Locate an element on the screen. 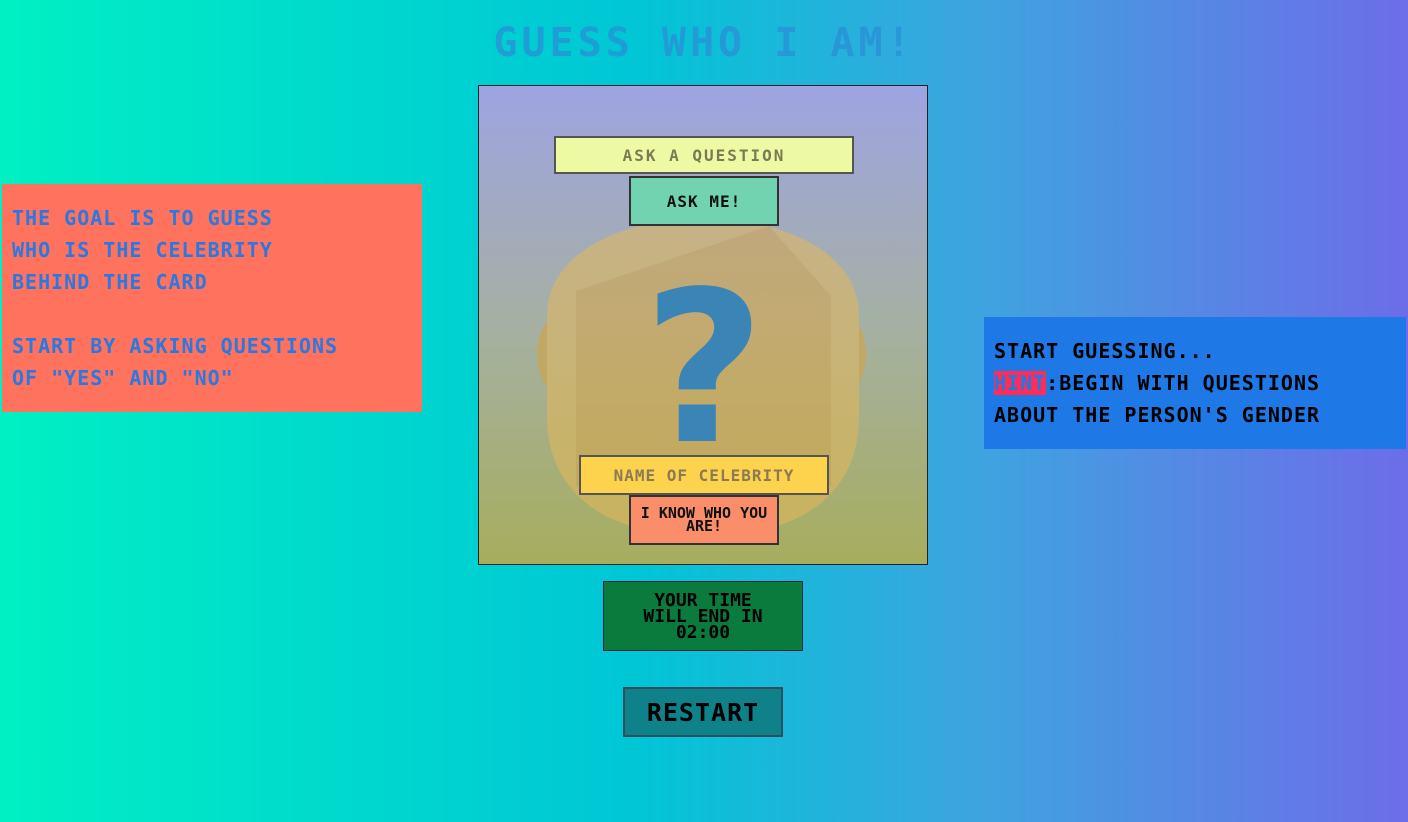 This screenshot has width=1408, height=822. rules-line: START BY ASKING QUESTIONS is located at coordinates (175, 346).